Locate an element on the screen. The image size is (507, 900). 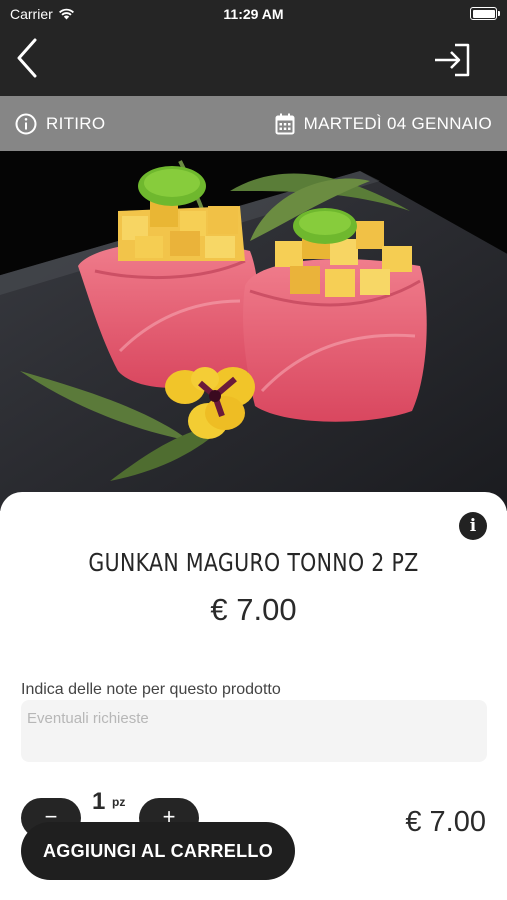
product-price: € 7.00 is located at coordinates (253, 609).